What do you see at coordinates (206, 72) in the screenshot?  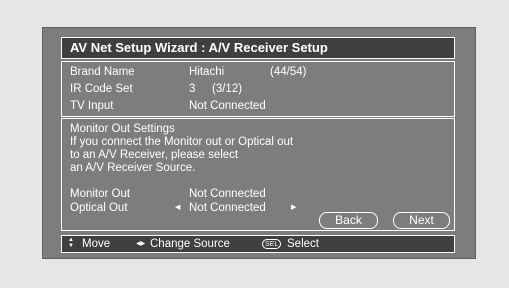 I see `brand-name-value: Hitachi` at bounding box center [206, 72].